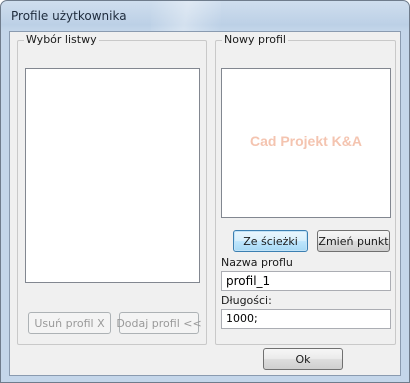  What do you see at coordinates (306, 319) in the screenshot?
I see `length-field: 1000;` at bounding box center [306, 319].